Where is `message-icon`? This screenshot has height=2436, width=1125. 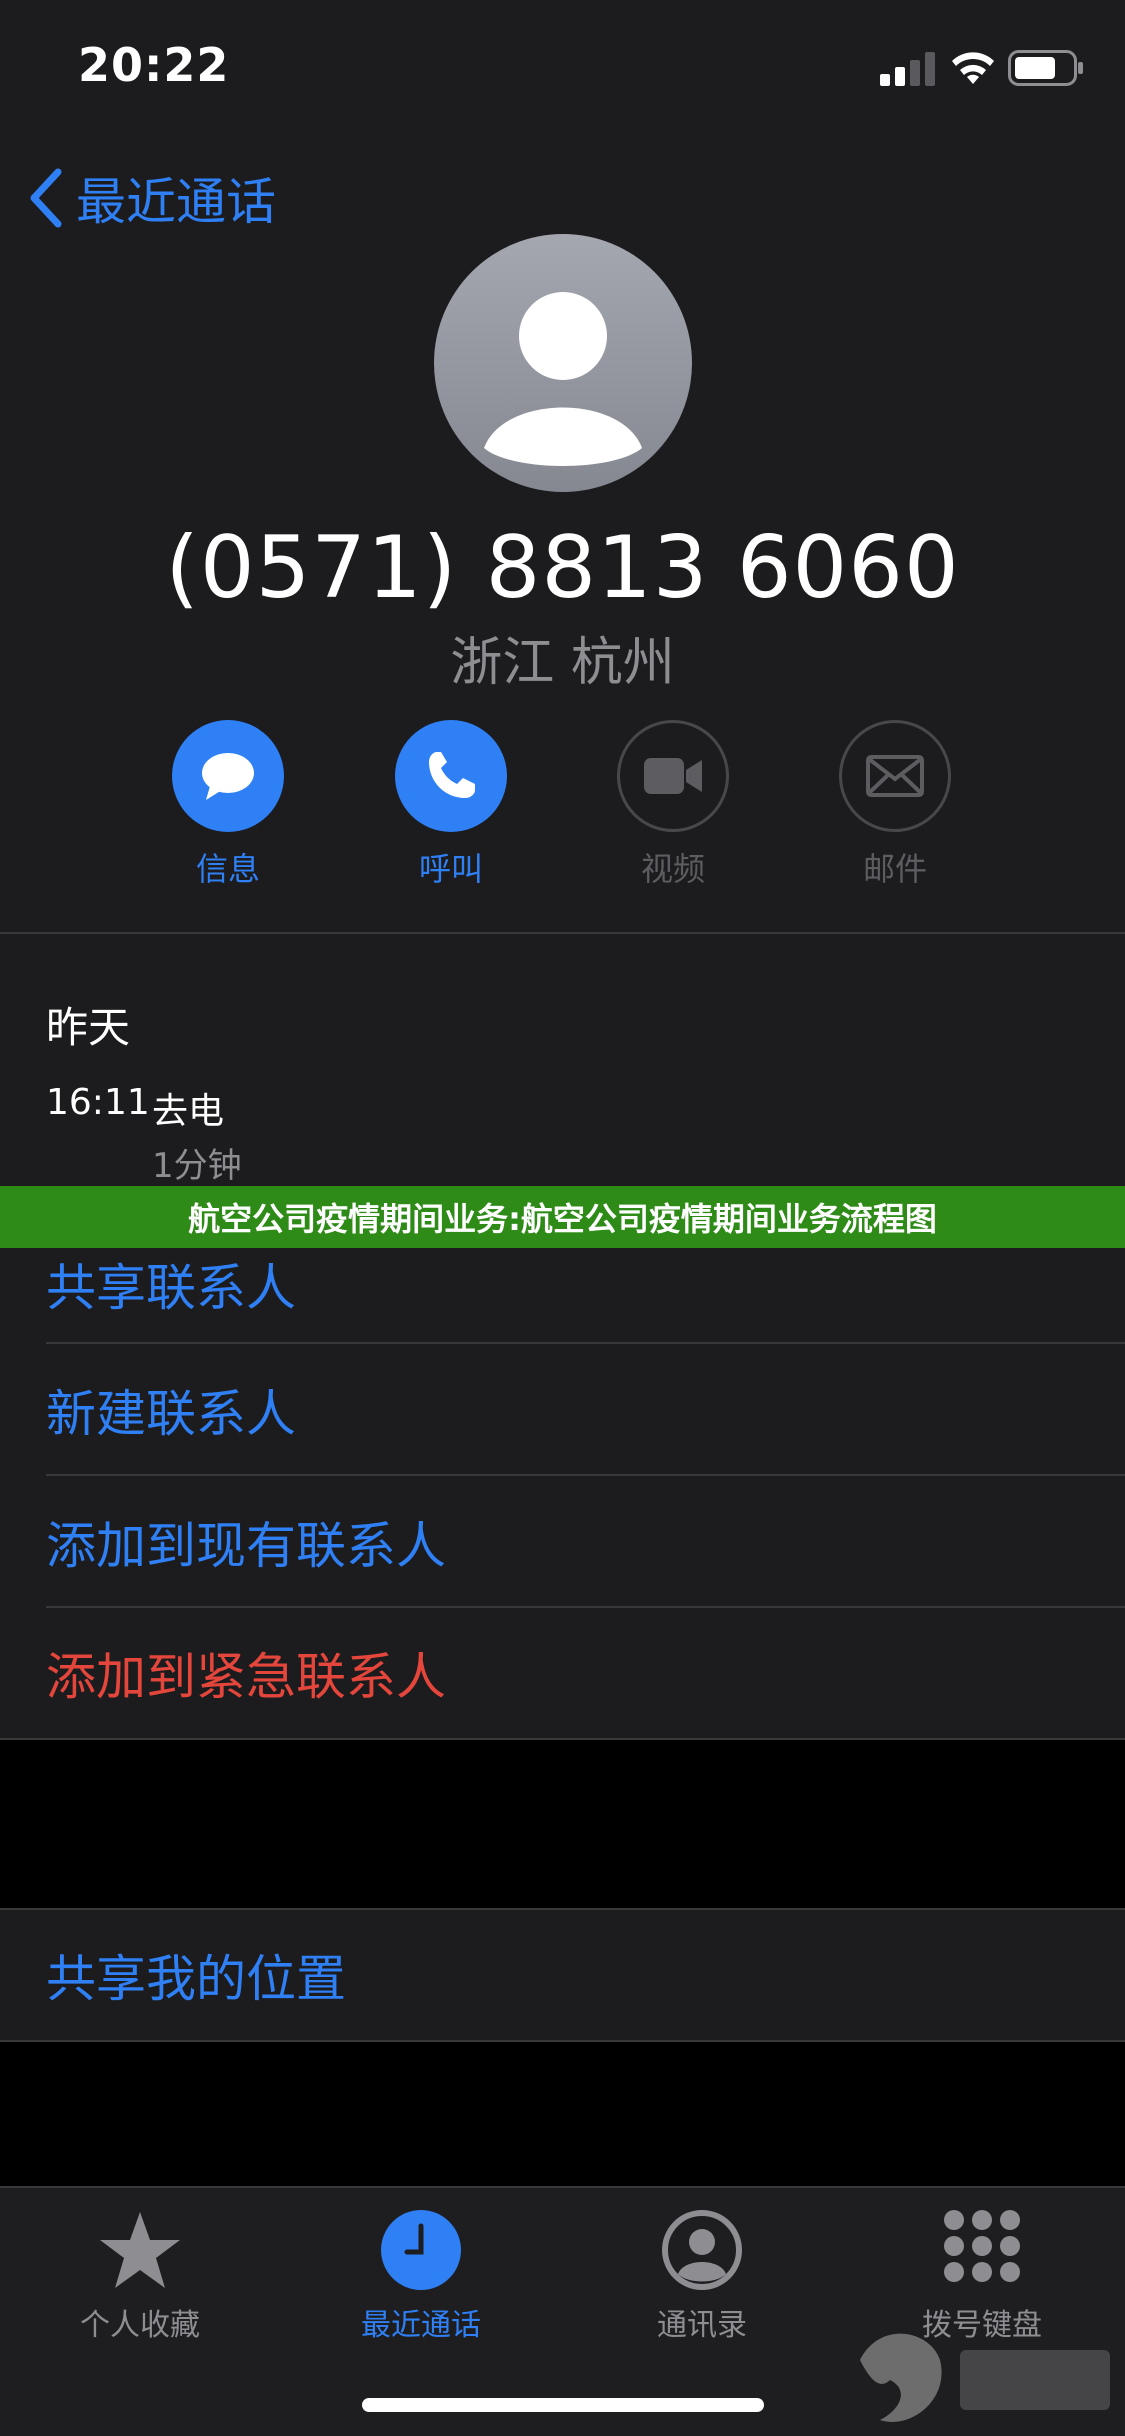 message-icon is located at coordinates (228, 776).